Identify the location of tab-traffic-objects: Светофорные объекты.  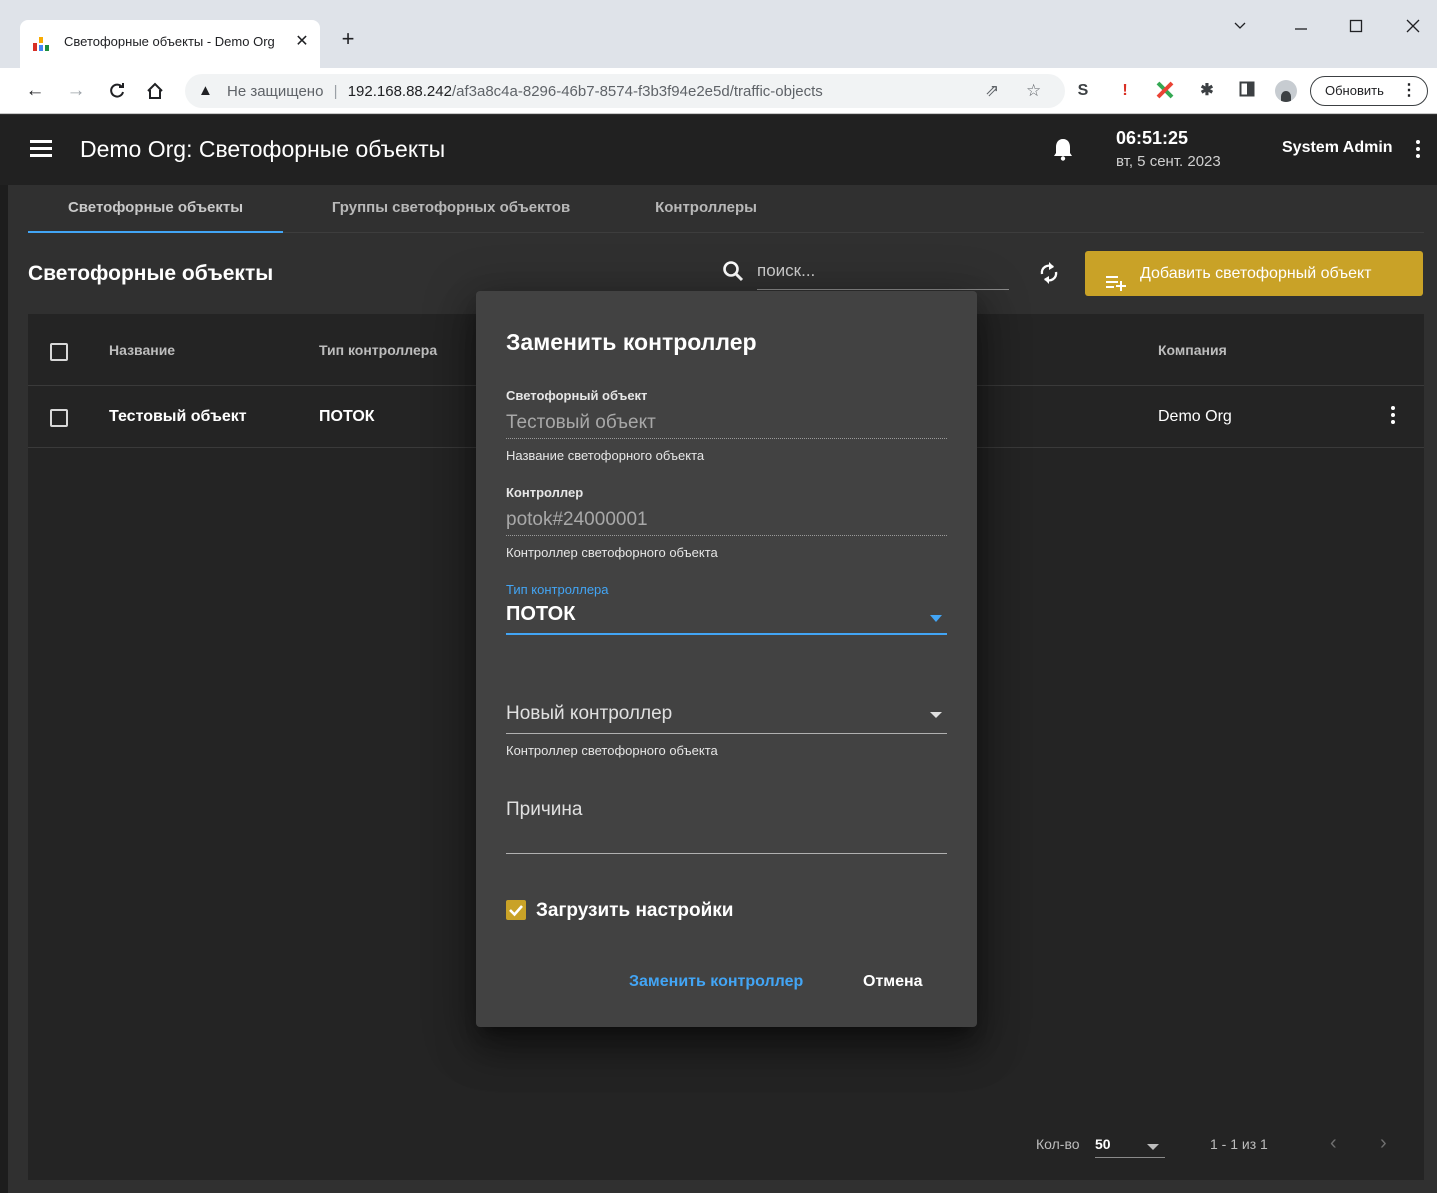
(155, 209).